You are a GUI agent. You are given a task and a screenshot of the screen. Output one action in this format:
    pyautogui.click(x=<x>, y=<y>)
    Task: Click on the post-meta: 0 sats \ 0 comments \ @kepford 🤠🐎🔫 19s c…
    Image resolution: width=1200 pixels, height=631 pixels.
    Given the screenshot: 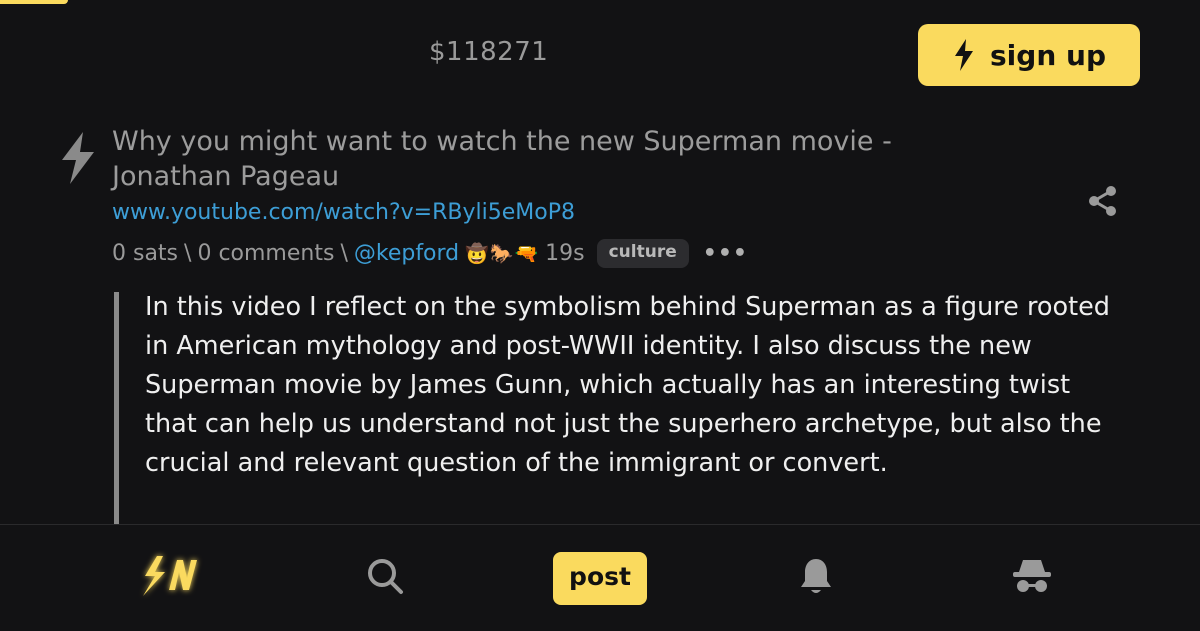 What is the action you would take?
    pyautogui.click(x=430, y=253)
    